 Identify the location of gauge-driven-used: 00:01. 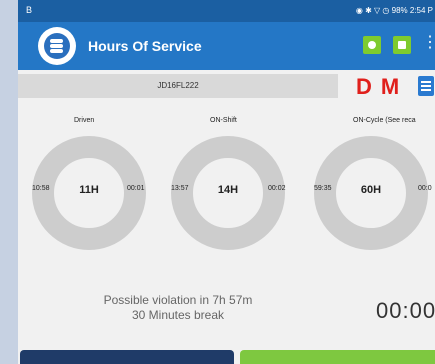
(136, 188).